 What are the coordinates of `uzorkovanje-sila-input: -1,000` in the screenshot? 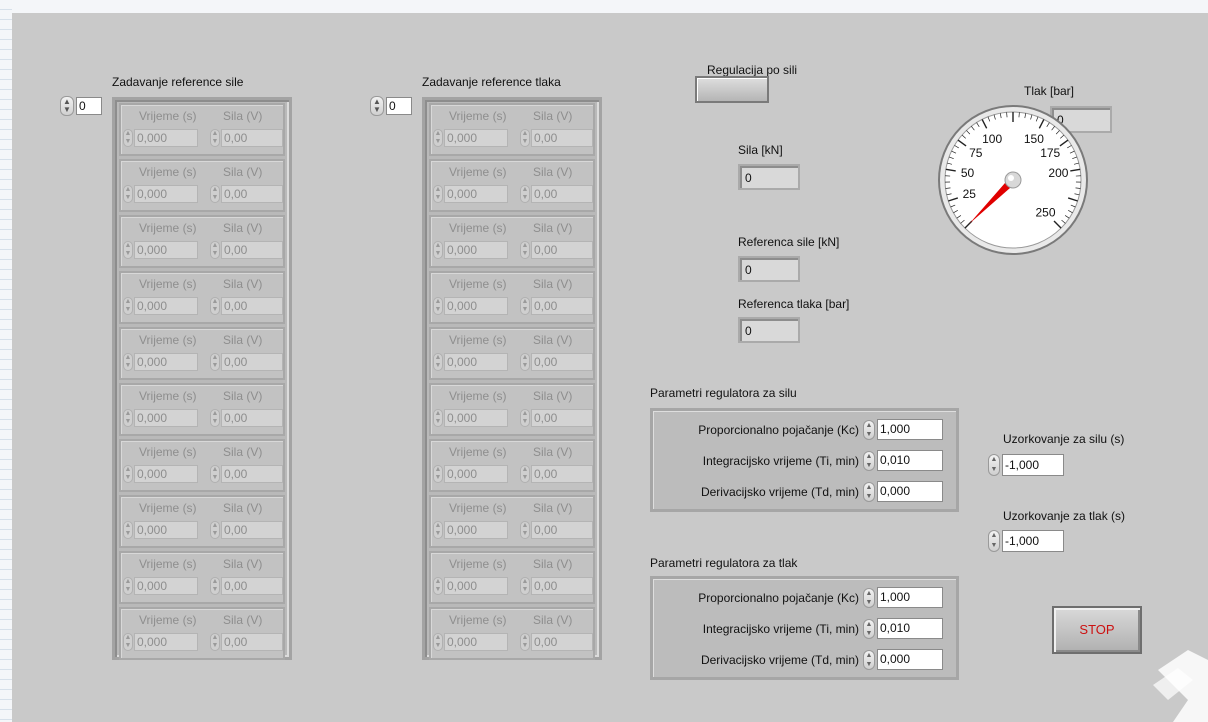 It's located at (1033, 465).